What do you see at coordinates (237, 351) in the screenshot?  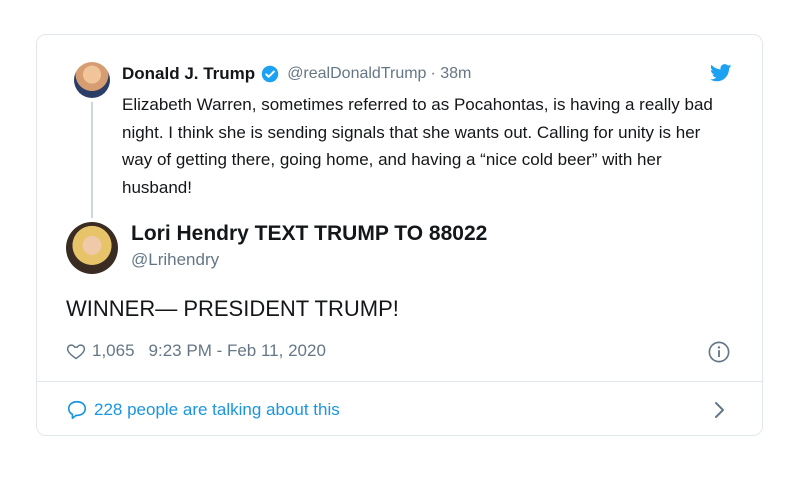 I see `tweet-timestamp: 9:23 PM - Feb 11, 2020` at bounding box center [237, 351].